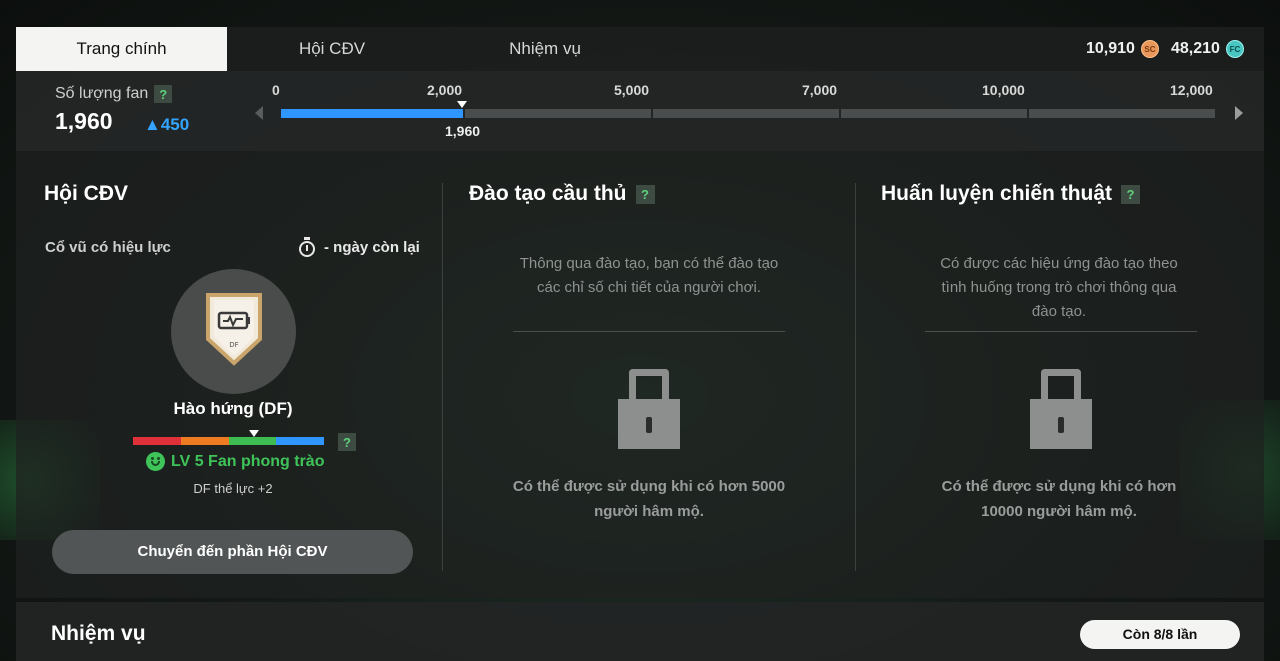  I want to click on tactics-condition-line: 10000 người hâm mộ., so click(1059, 511).